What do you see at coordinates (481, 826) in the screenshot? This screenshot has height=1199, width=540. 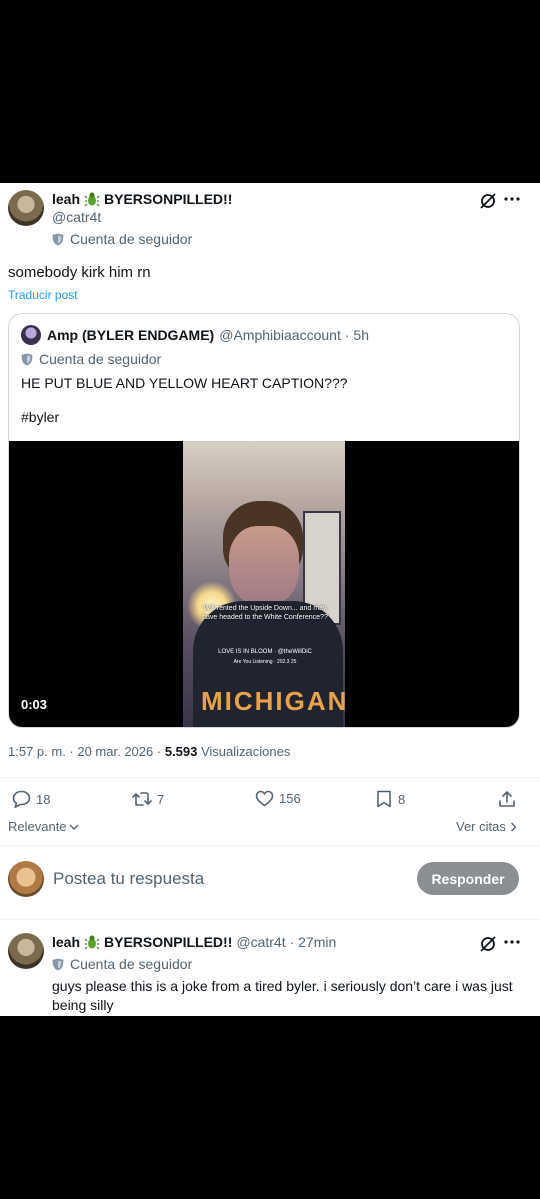 I see `view-quotes-label: Ver citas` at bounding box center [481, 826].